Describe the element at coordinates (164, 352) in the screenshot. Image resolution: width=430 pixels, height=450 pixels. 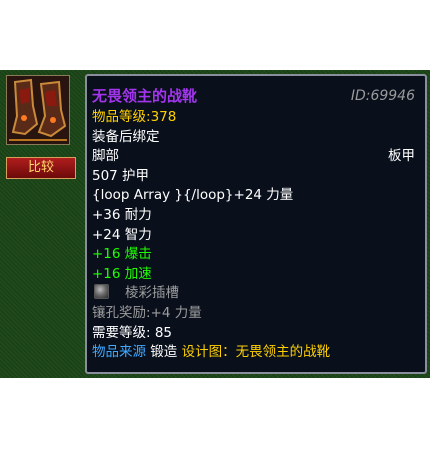
I see `source-type: 锻造` at that location.